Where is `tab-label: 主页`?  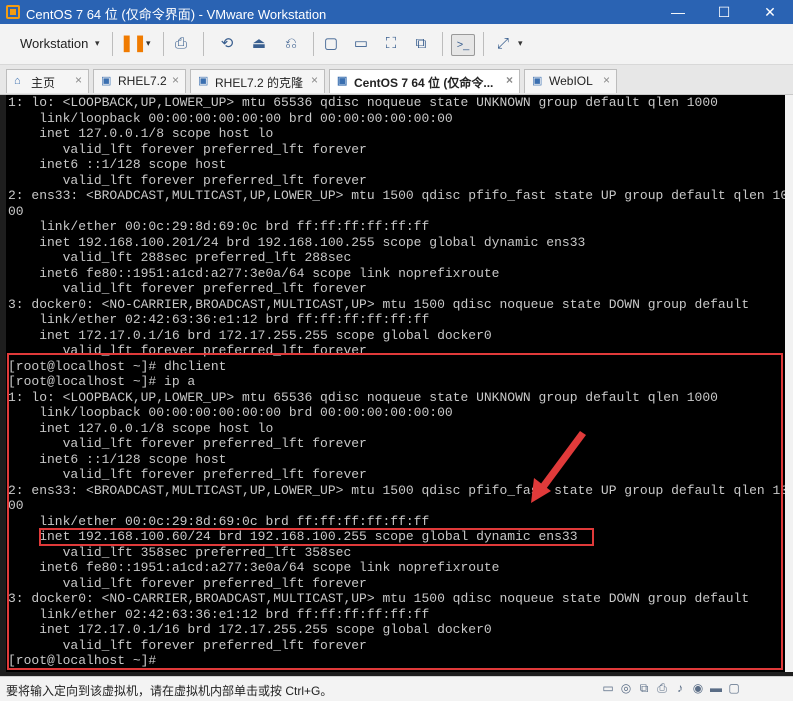 tab-label: 主页 is located at coordinates (43, 83).